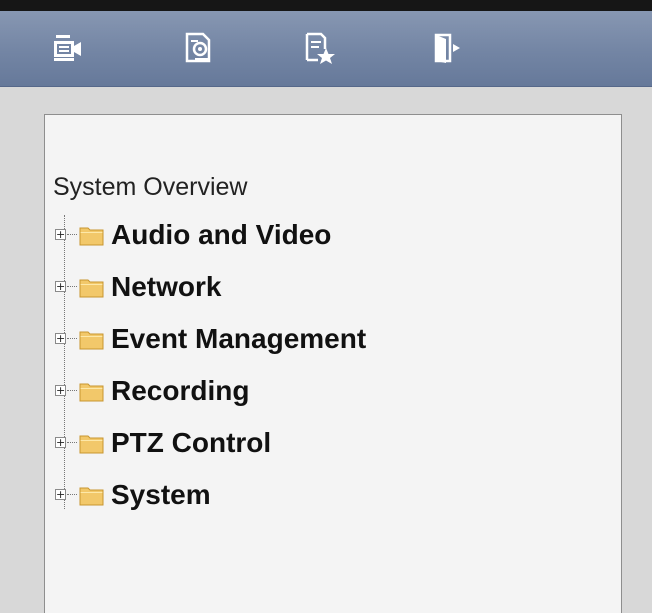 Image resolution: width=652 pixels, height=613 pixels. What do you see at coordinates (221, 234) in the screenshot?
I see `tree-item-label: Audio and Video` at bounding box center [221, 234].